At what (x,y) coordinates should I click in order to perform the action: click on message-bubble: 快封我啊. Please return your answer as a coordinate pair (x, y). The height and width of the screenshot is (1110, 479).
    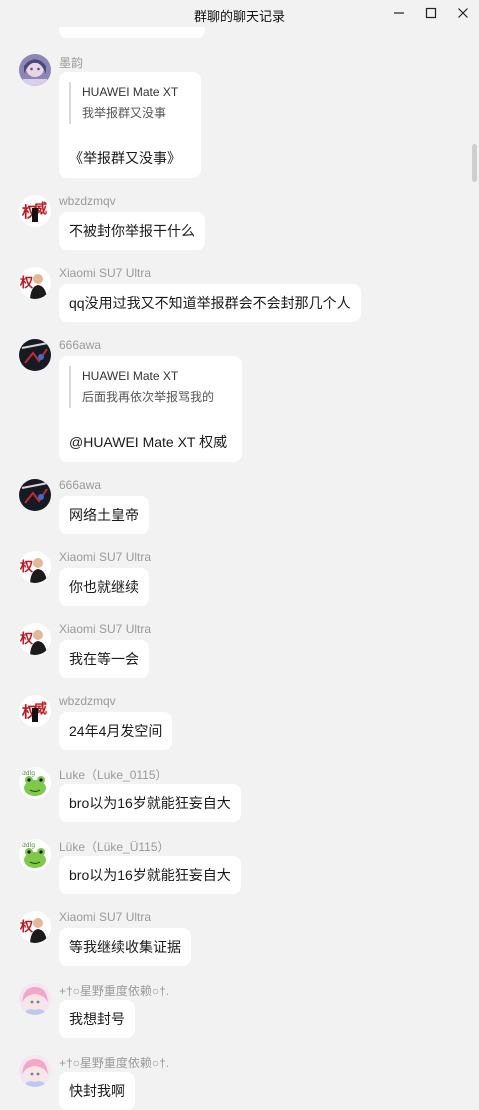
    Looking at the image, I should click on (97, 1091).